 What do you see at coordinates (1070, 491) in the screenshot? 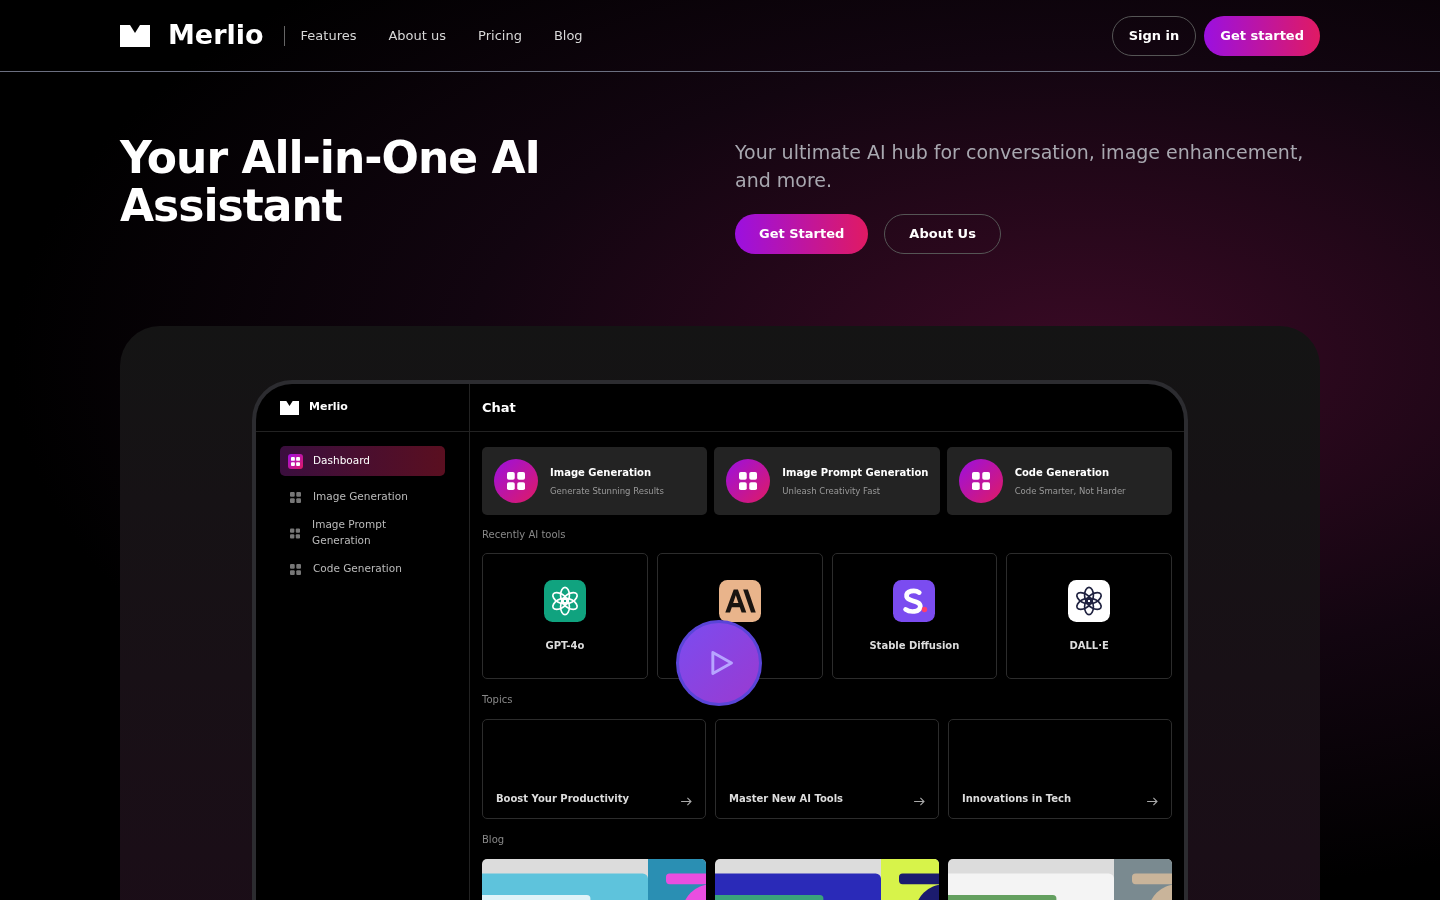
I see `feature-subtitle: Code Smarter, Not Harder` at bounding box center [1070, 491].